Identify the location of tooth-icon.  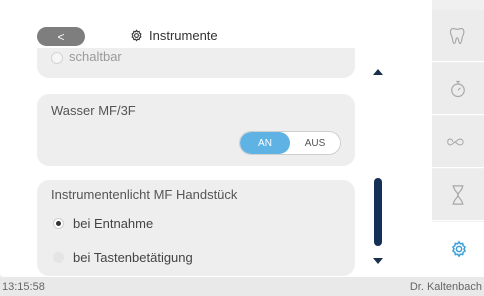
(458, 36).